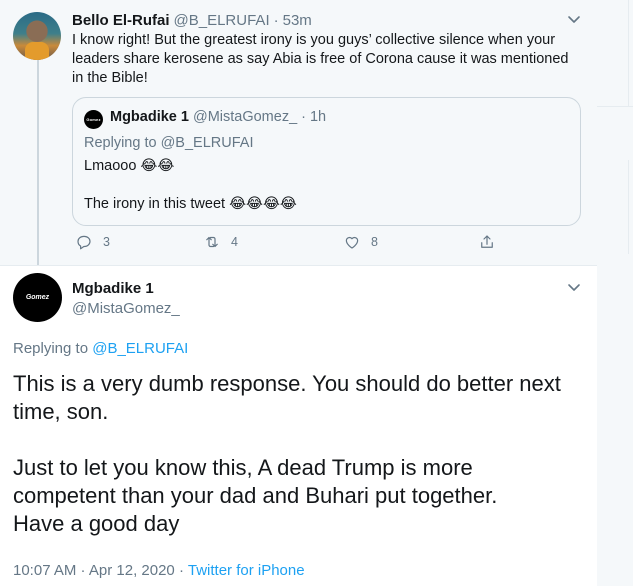  What do you see at coordinates (374, 242) in the screenshot?
I see `like-count: 8` at bounding box center [374, 242].